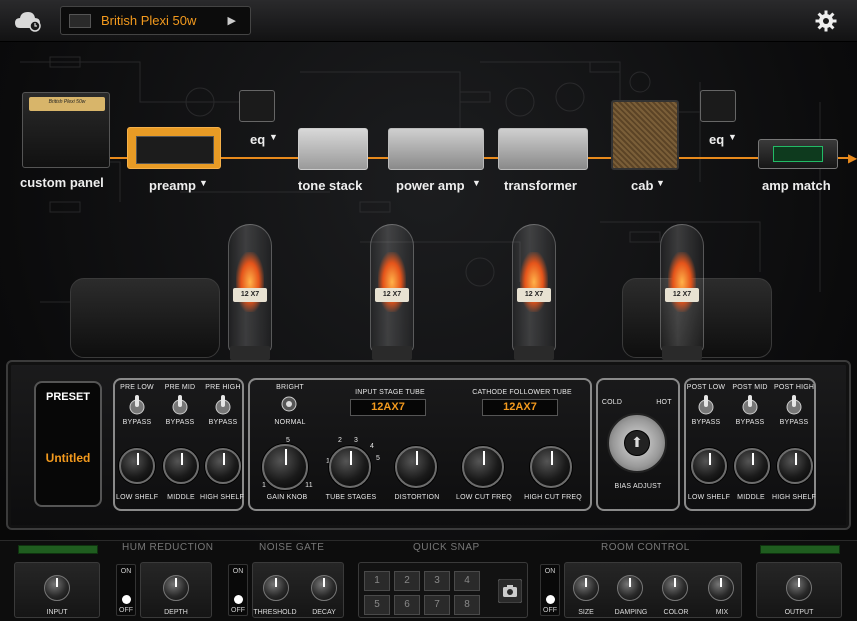 Image resolution: width=857 pixels, height=621 pixels. What do you see at coordinates (631, 612) in the screenshot?
I see `damping-label: DAMPING` at bounding box center [631, 612].